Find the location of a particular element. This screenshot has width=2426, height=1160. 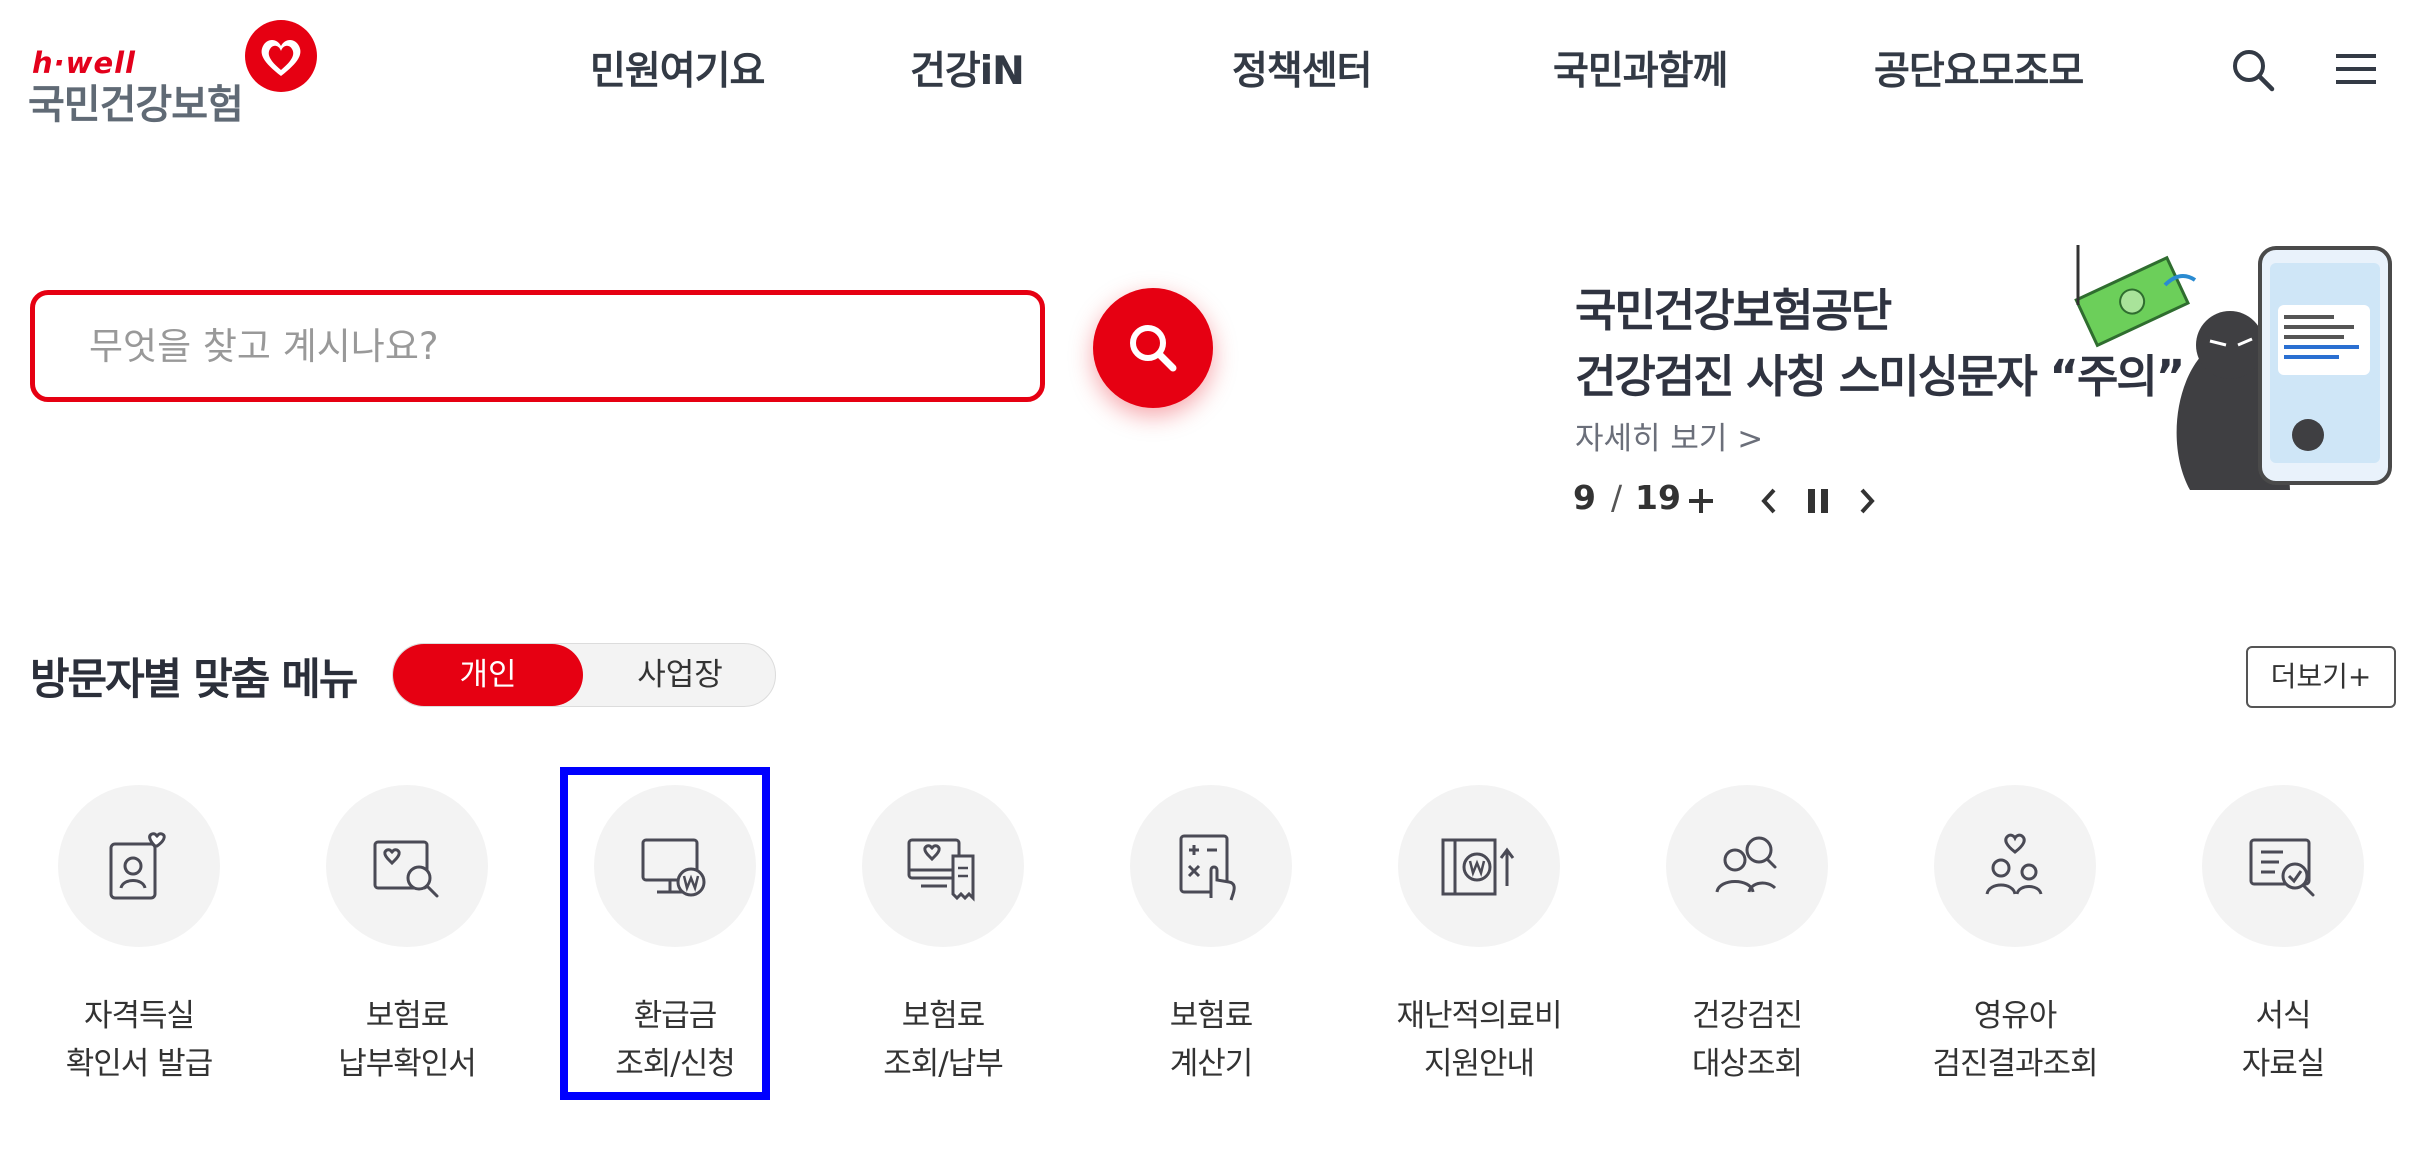

quick-menu-item: 재난적의료비 지원안내 is located at coordinates (1487, 935).